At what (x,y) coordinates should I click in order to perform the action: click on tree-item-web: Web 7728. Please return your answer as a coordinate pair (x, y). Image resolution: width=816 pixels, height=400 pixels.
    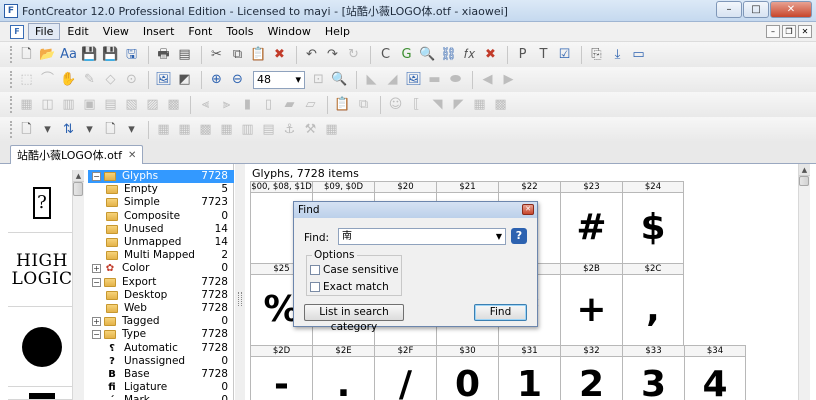
    Looking at the image, I should click on (161, 308).